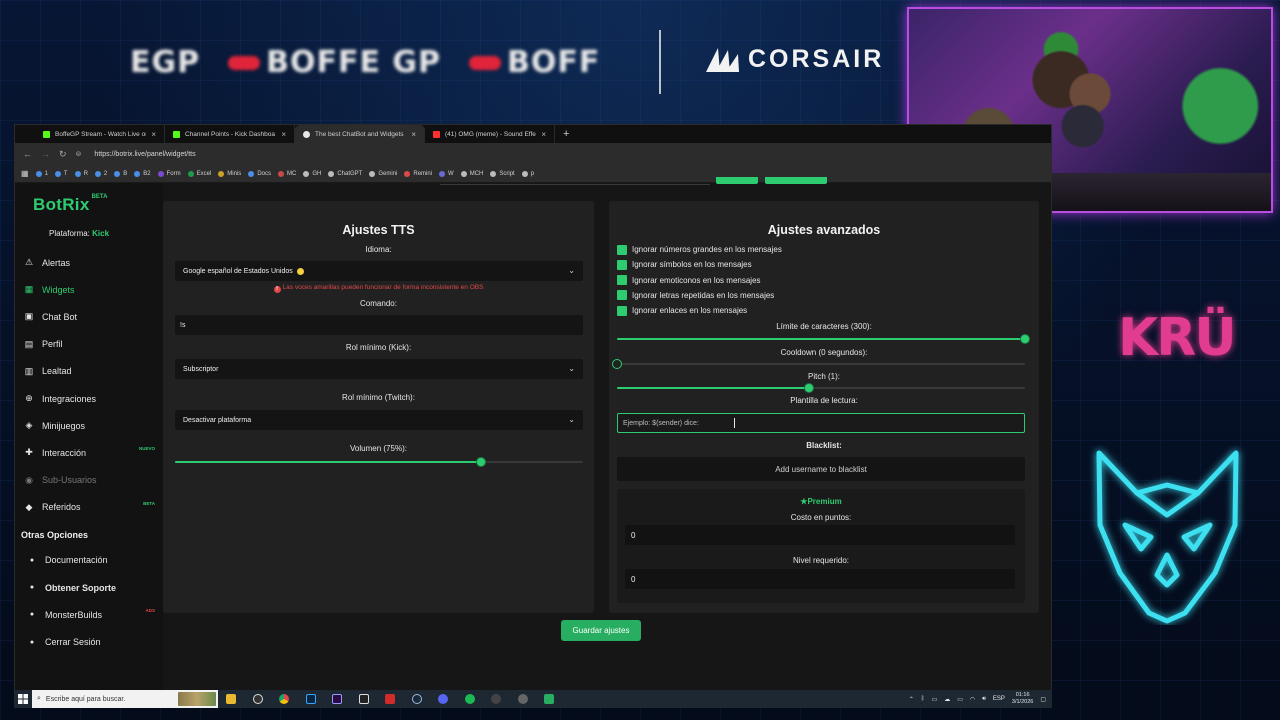  Describe the element at coordinates (311, 699) in the screenshot. I see `photoshop-icon` at that location.